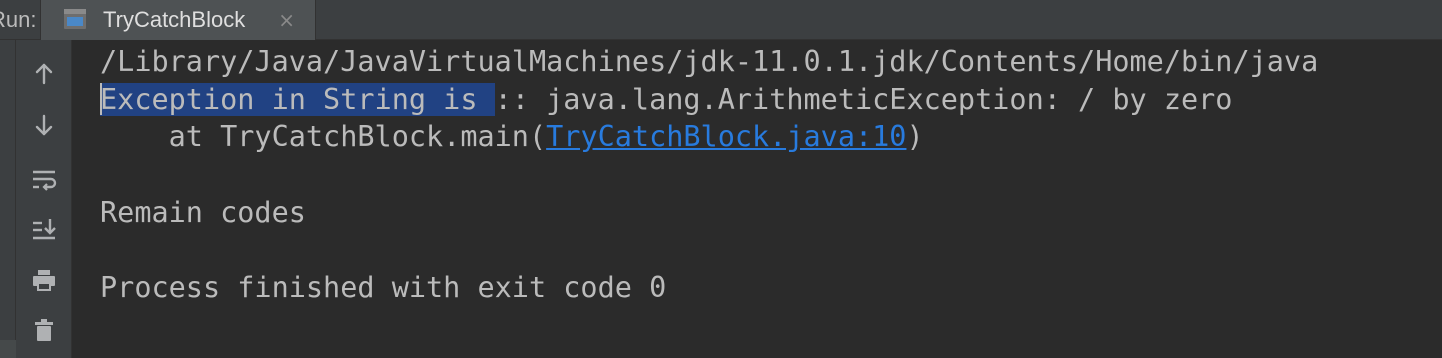 This screenshot has height=358, width=1442. Describe the element at coordinates (8, 199) in the screenshot. I see `left-strip` at that location.